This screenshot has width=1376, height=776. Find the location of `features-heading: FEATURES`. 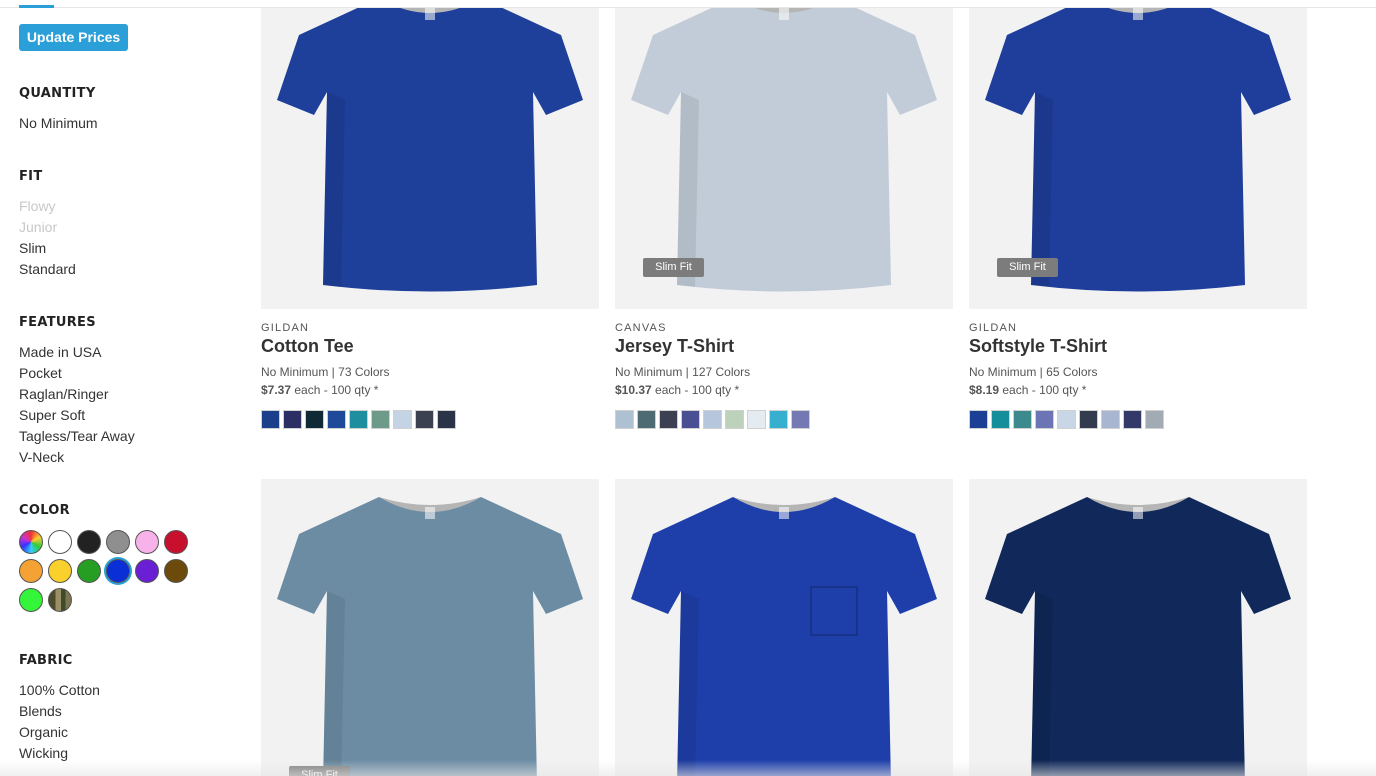

features-heading: FEATURES is located at coordinates (57, 322).